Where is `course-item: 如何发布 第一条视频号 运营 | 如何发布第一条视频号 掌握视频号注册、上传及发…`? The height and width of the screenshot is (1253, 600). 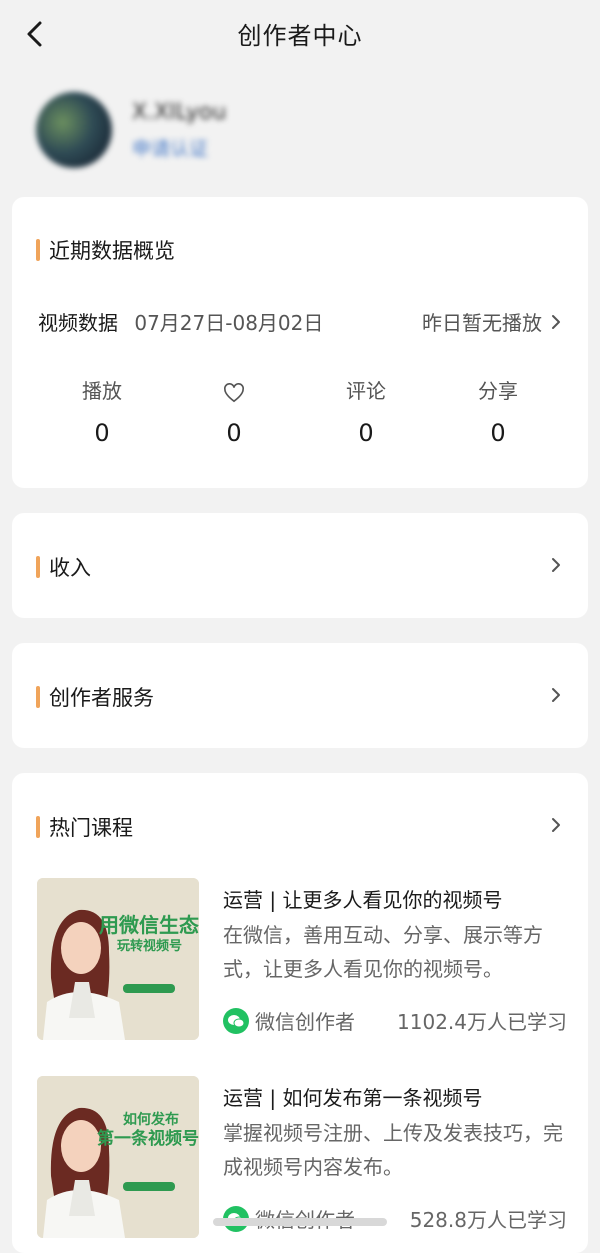 course-item: 如何发布 第一条视频号 运营 | 如何发布第一条视频号 掌握视频号注册、上传及发… is located at coordinates (307, 1157).